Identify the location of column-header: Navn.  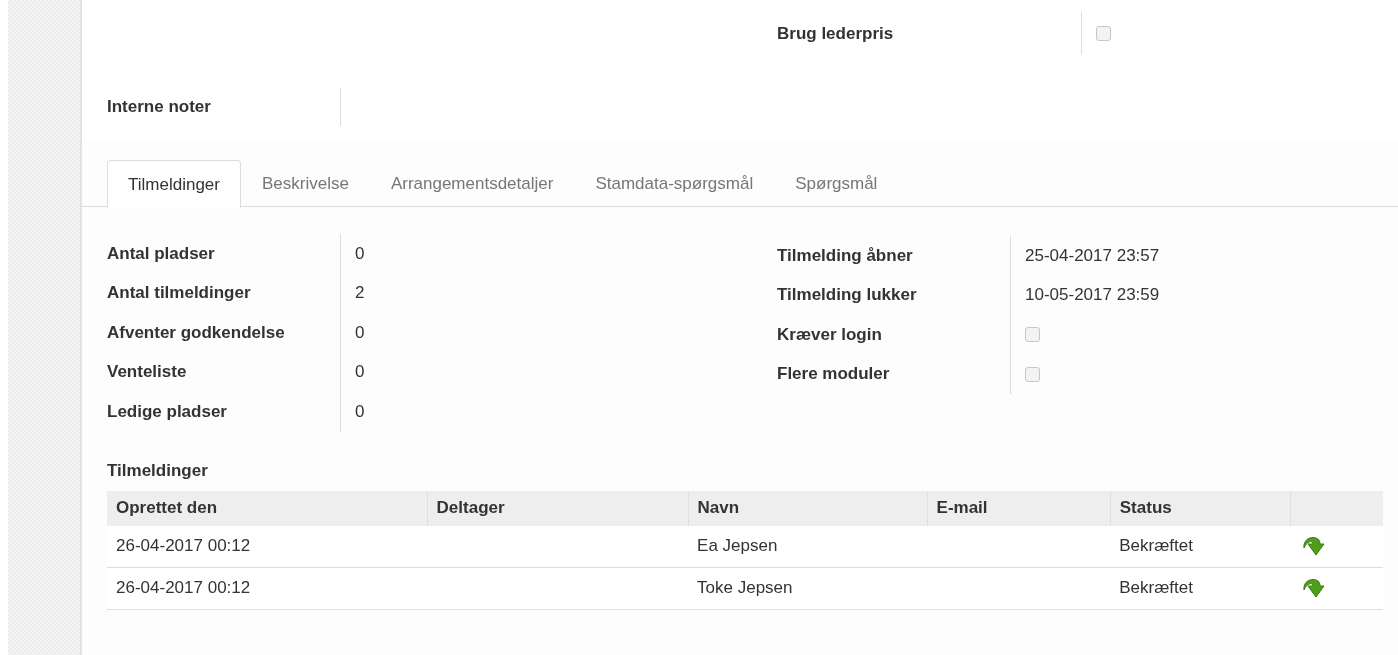
(808, 508).